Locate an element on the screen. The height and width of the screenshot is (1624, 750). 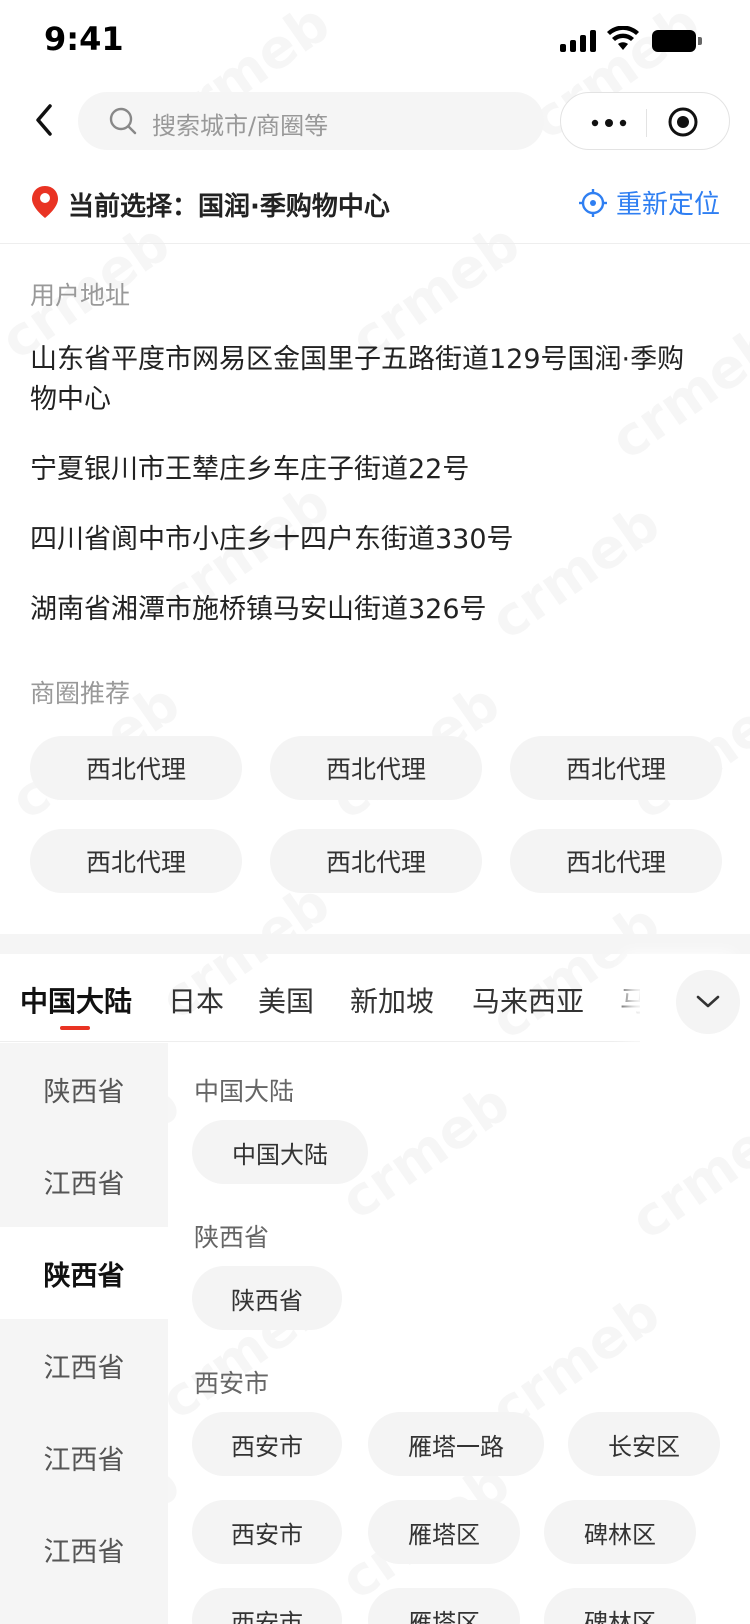
province-item-active: 陕西省 is located at coordinates (84, 1273).